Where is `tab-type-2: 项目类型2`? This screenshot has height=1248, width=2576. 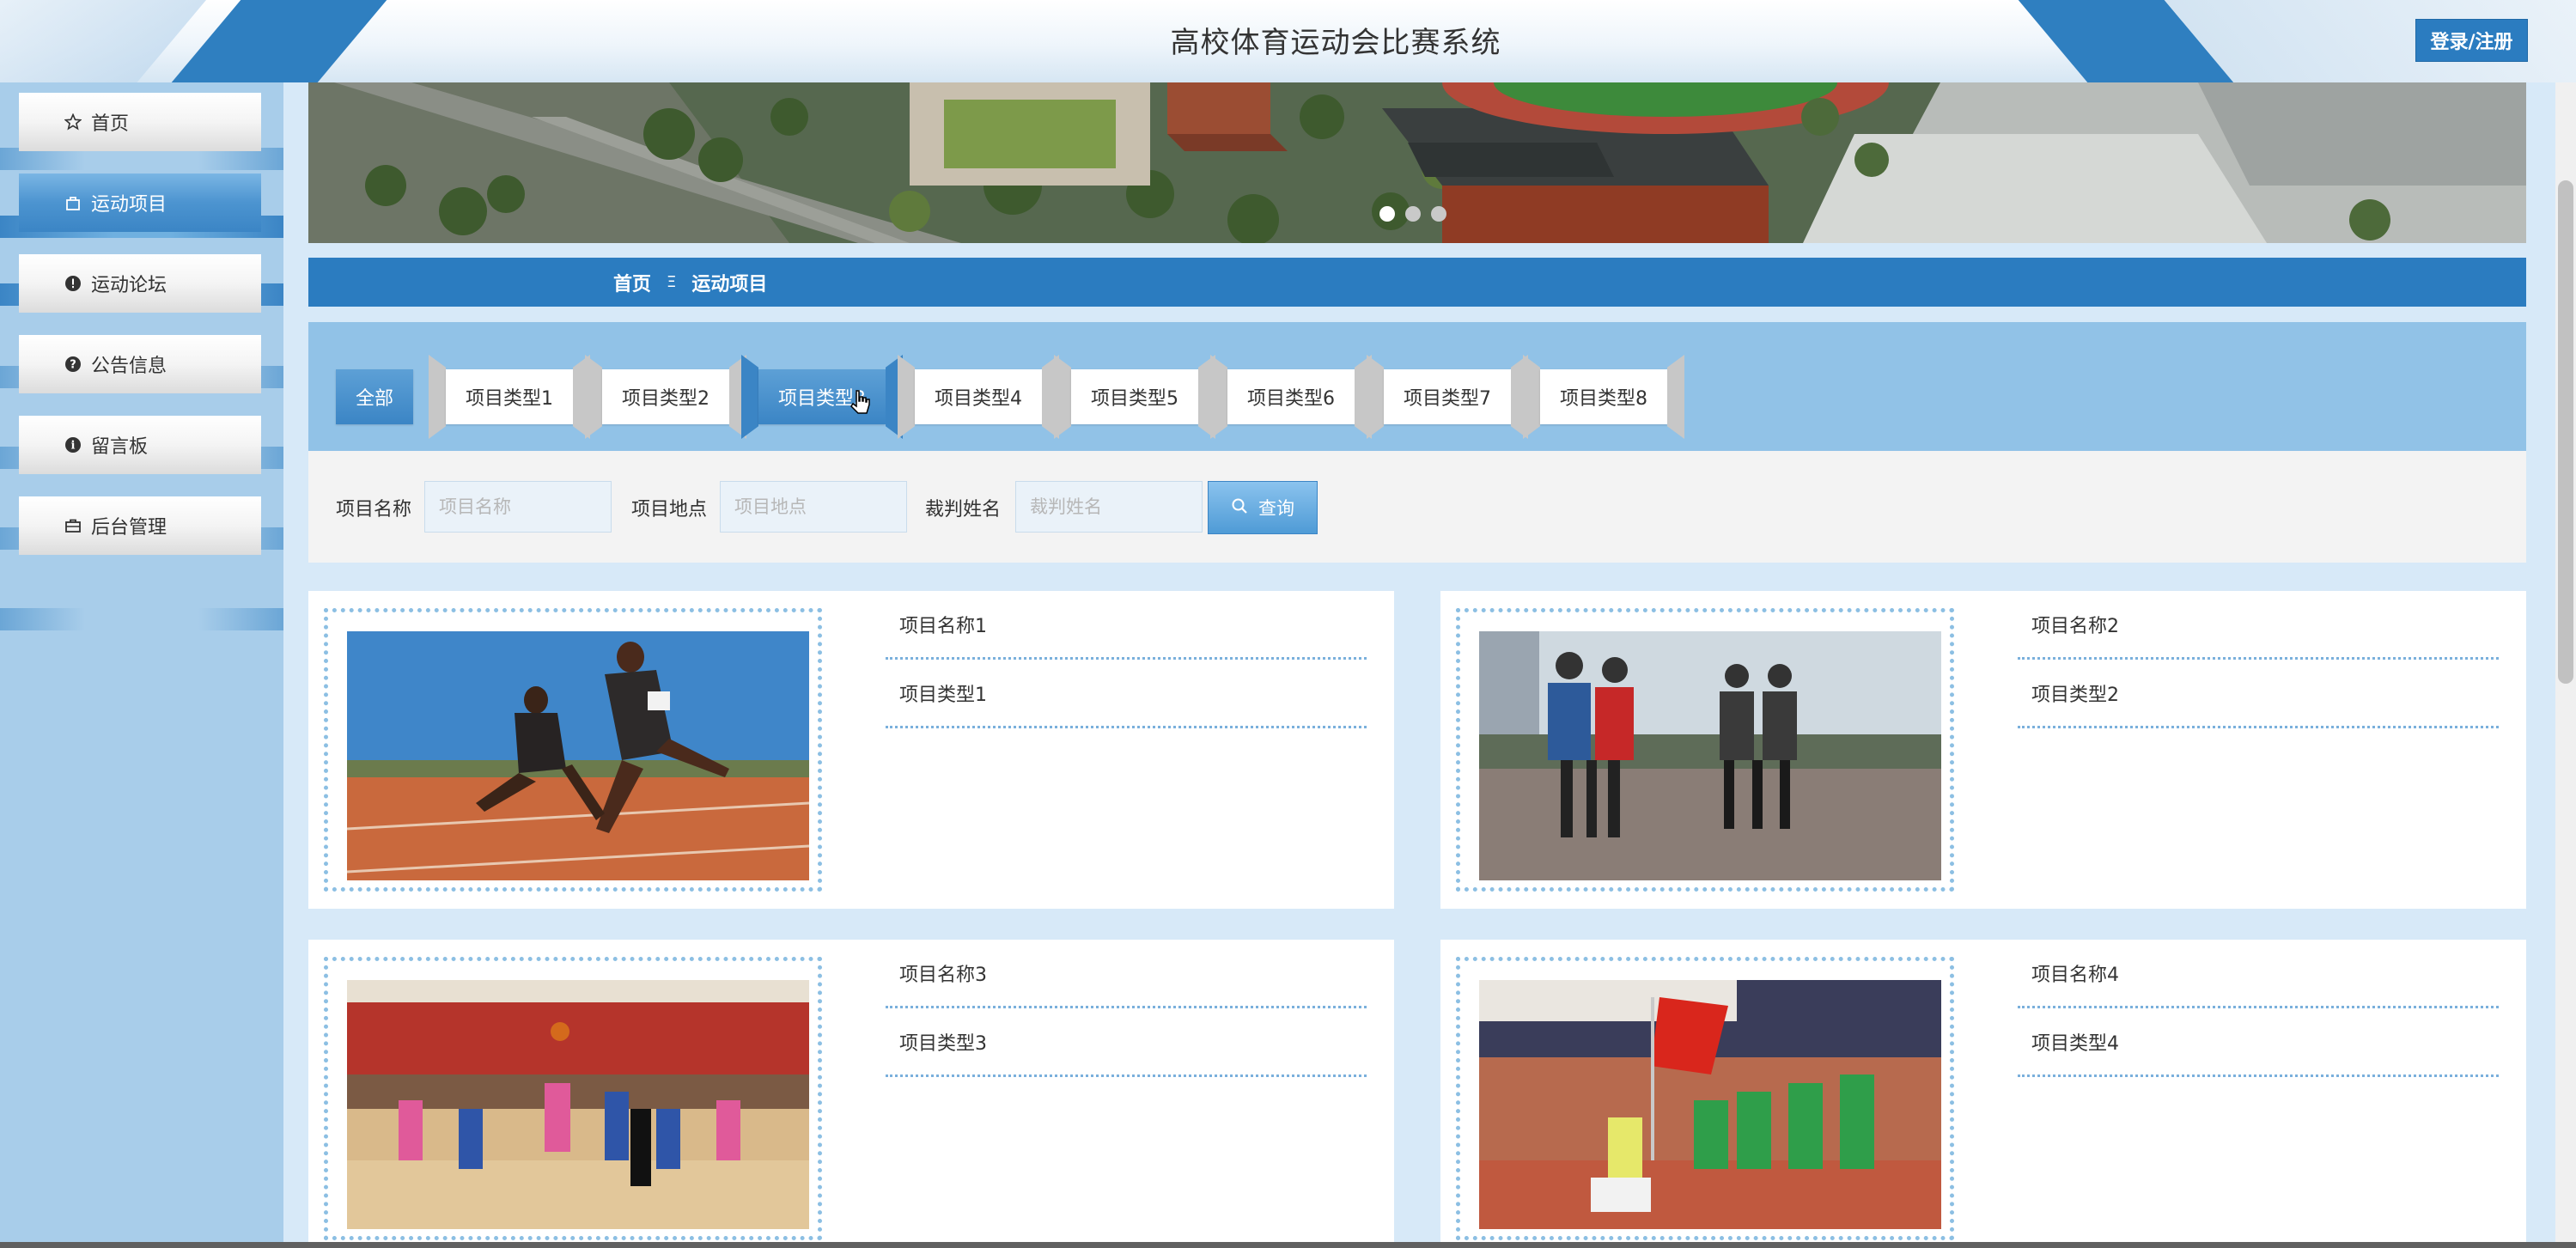 tab-type-2: 项目类型2 is located at coordinates (665, 397).